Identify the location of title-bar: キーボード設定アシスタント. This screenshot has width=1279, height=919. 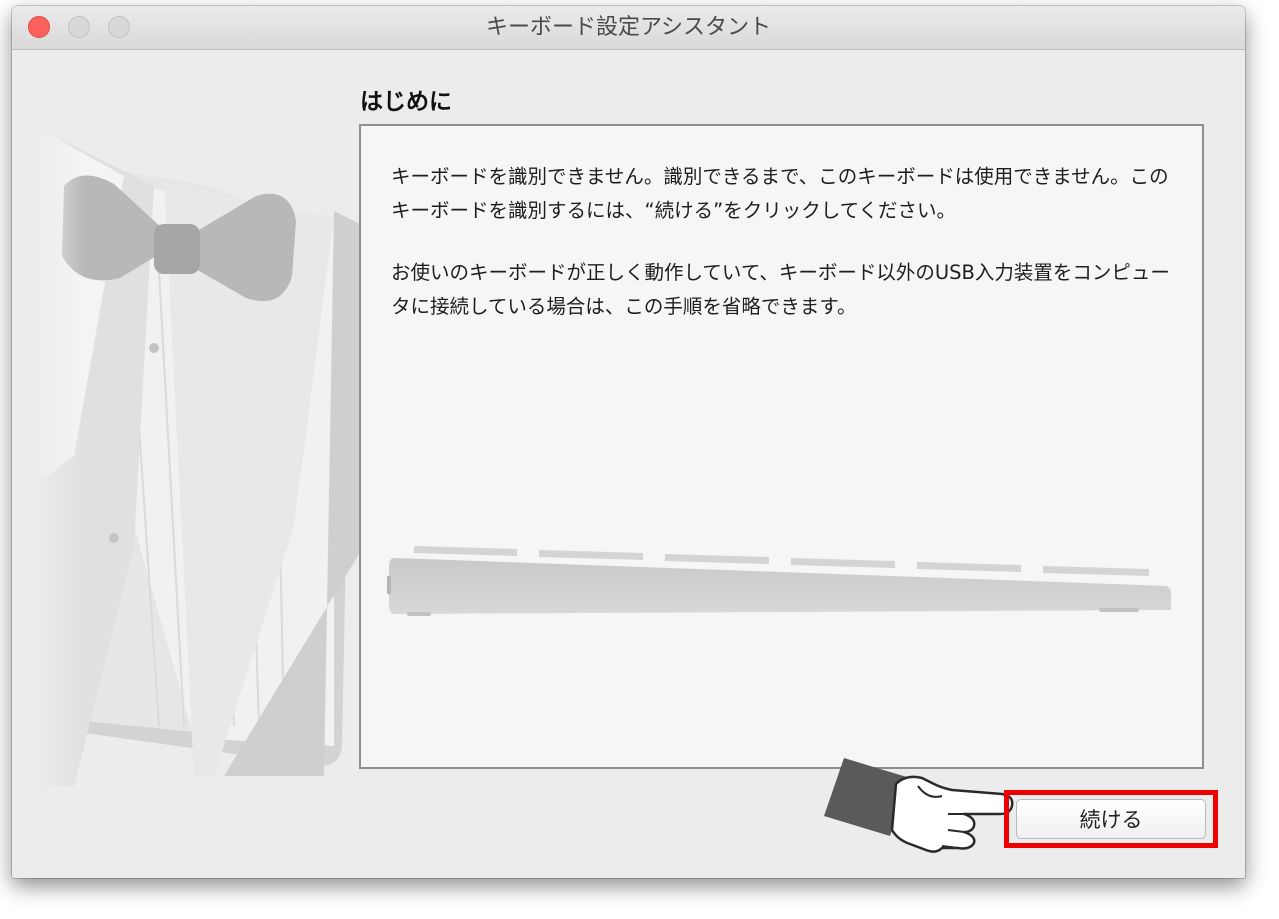
(628, 28).